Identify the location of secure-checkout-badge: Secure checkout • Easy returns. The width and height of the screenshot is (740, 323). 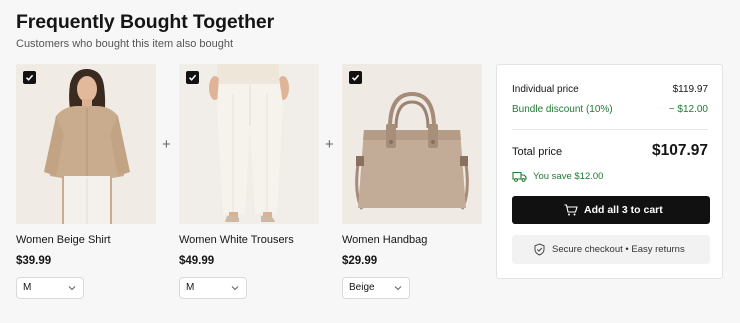
(611, 249).